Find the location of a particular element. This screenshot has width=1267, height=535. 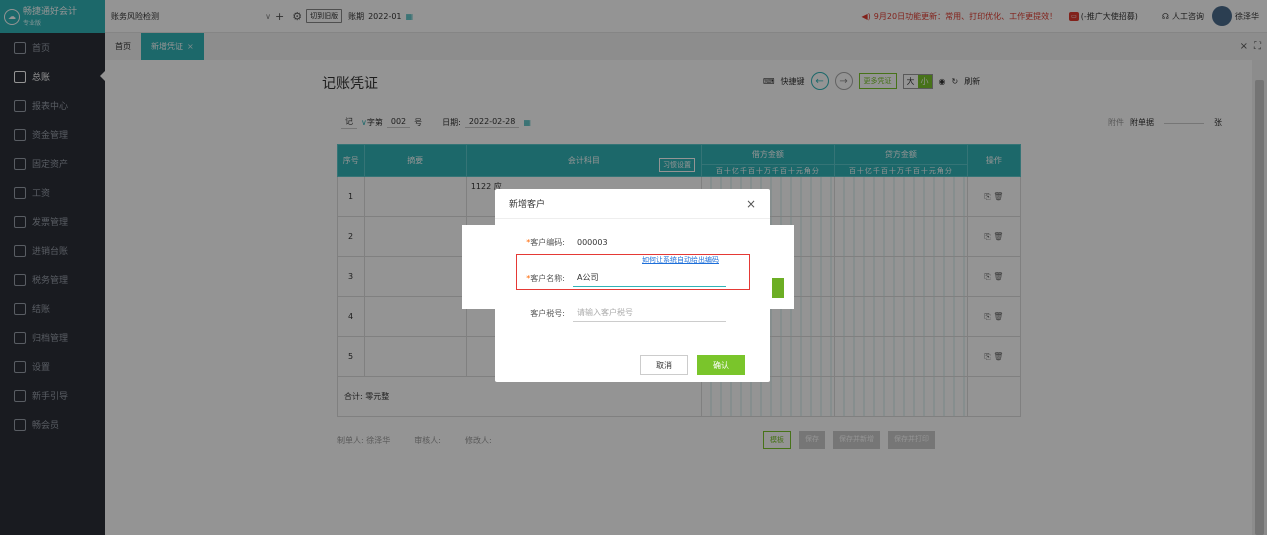

dialog-title: 新增客户 is located at coordinates (527, 205).